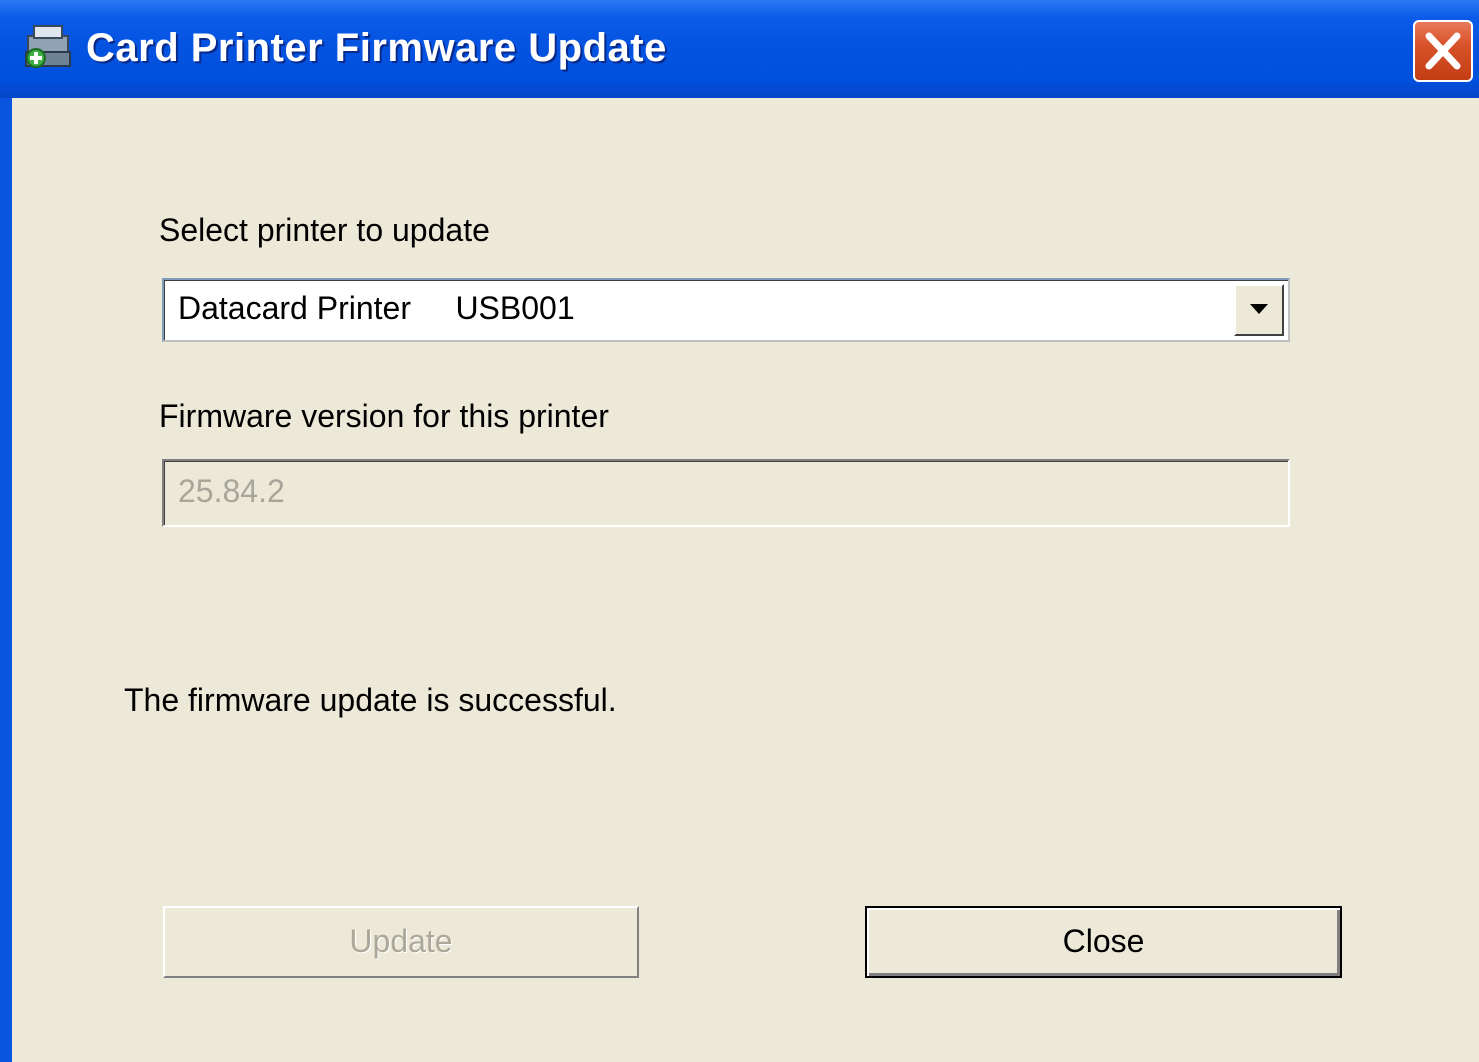 The width and height of the screenshot is (1479, 1062). Describe the element at coordinates (726, 310) in the screenshot. I see `printer-select-dropdown: Datacard Printer USB001` at that location.